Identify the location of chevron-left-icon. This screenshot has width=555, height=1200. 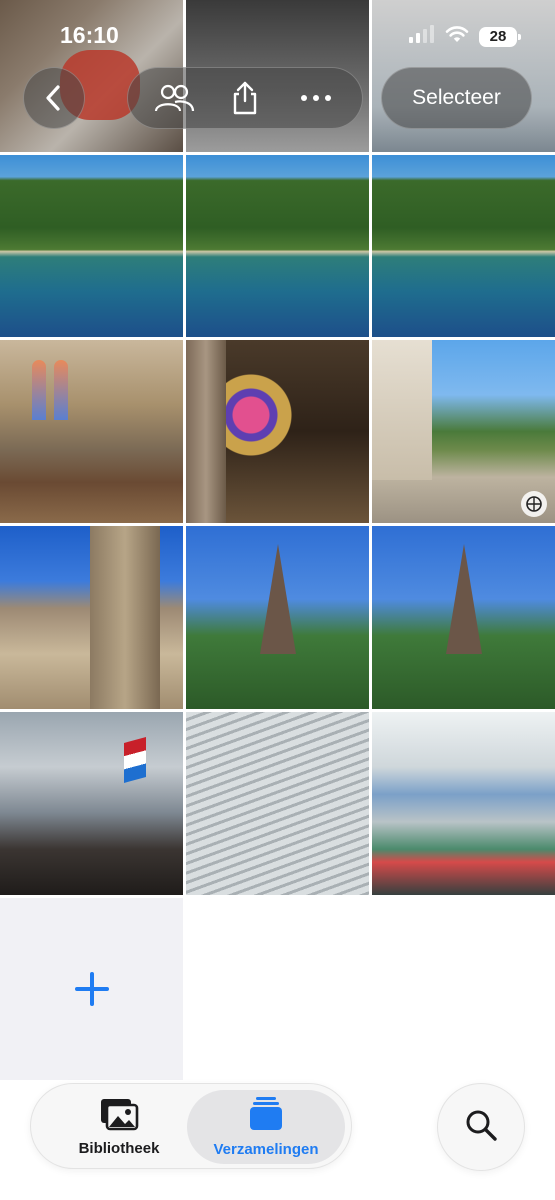
(54, 98).